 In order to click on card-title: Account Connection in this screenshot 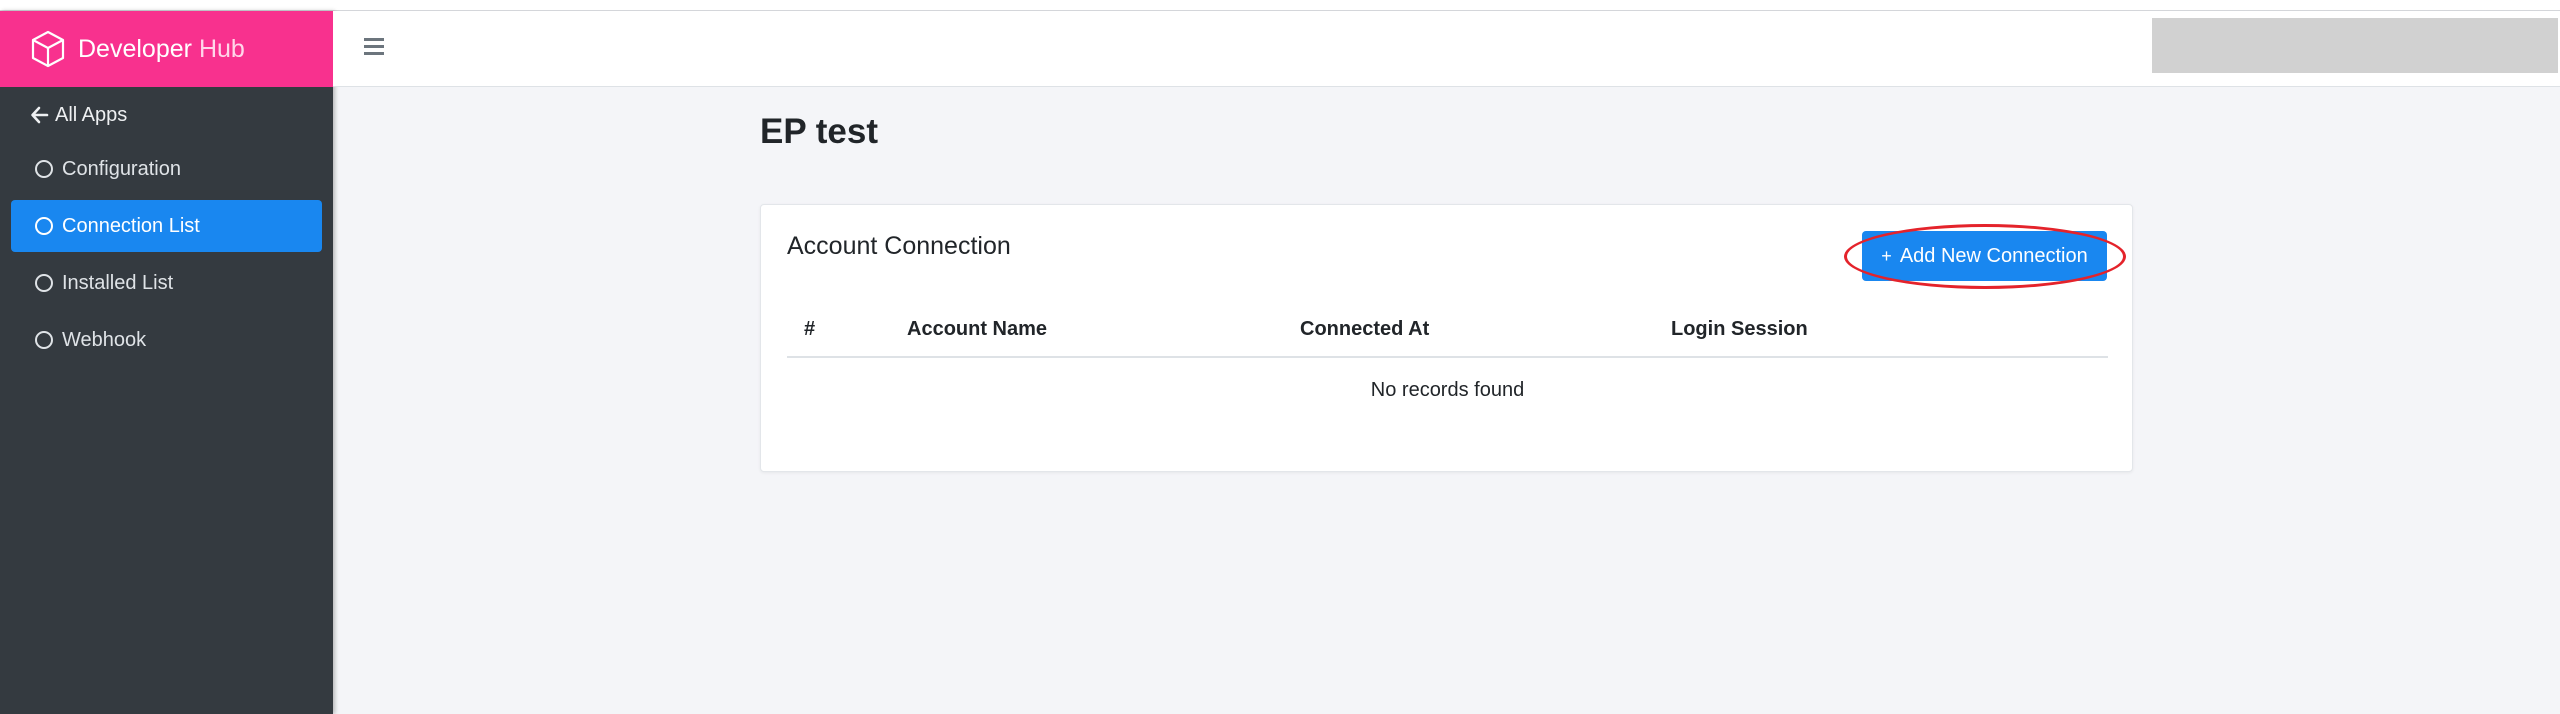, I will do `click(899, 246)`.